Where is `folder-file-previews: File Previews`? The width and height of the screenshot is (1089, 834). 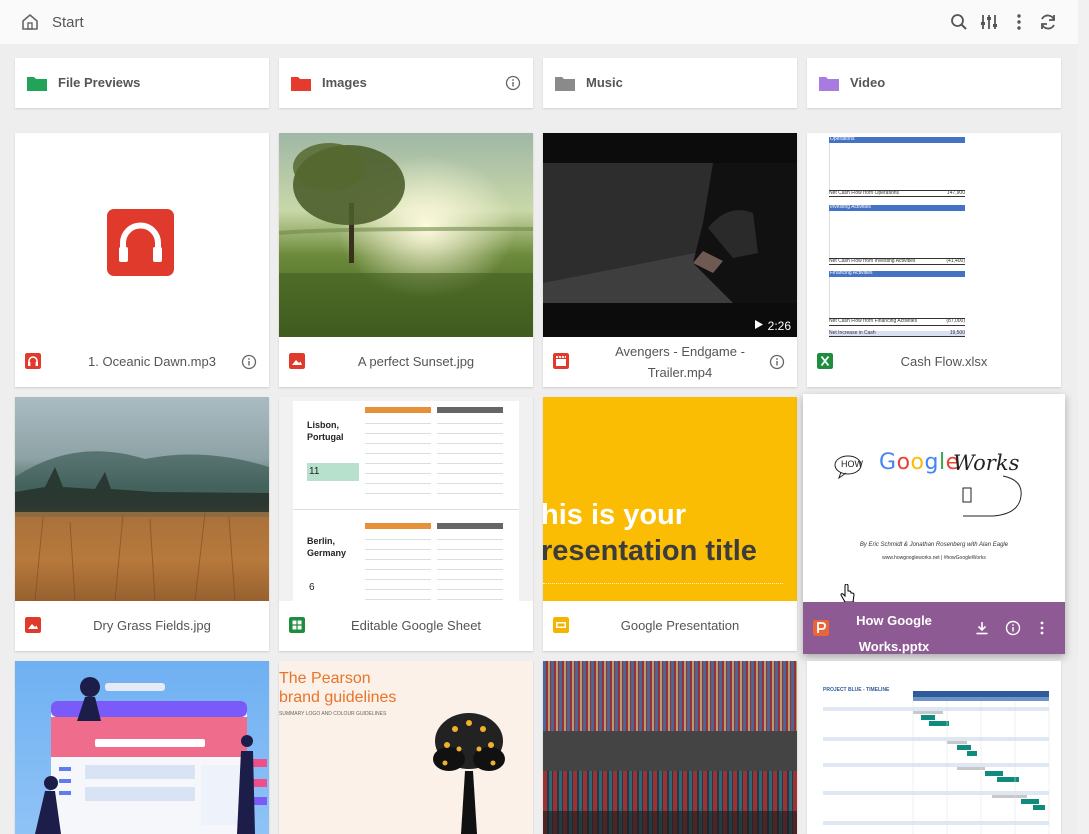 folder-file-previews: File Previews is located at coordinates (142, 83).